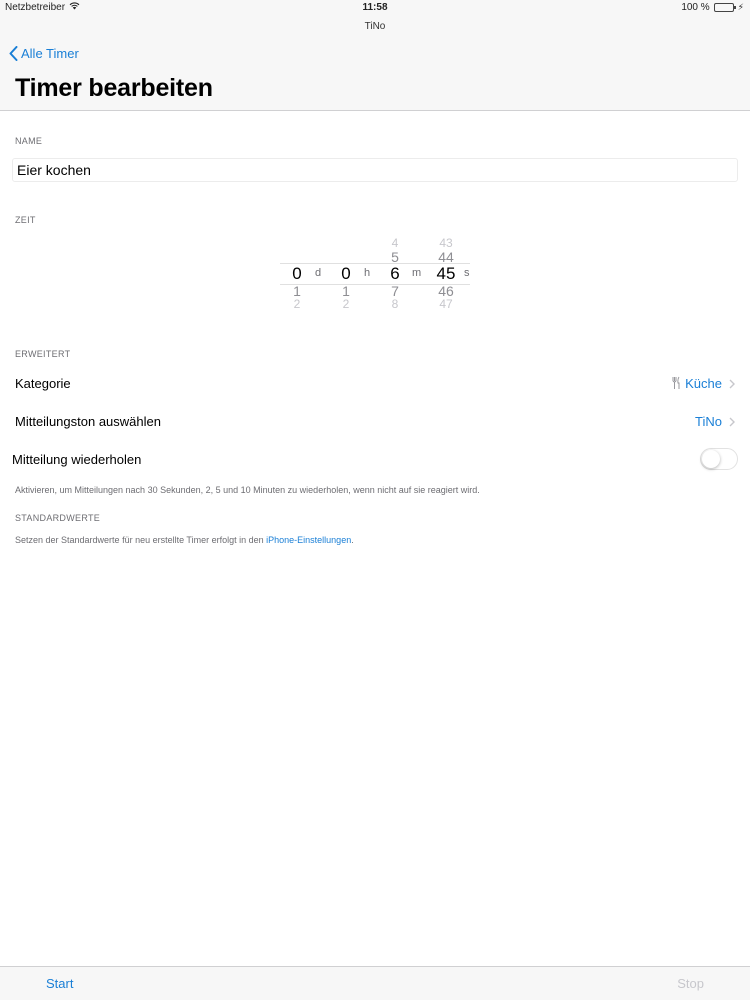  What do you see at coordinates (676, 382) in the screenshot?
I see `fork-knife-icon` at bounding box center [676, 382].